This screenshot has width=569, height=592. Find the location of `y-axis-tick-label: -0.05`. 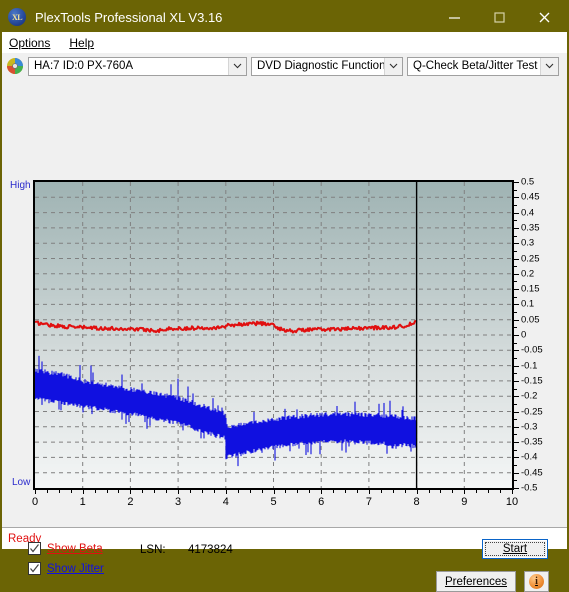

y-axis-tick-label: -0.05 is located at coordinates (532, 350).